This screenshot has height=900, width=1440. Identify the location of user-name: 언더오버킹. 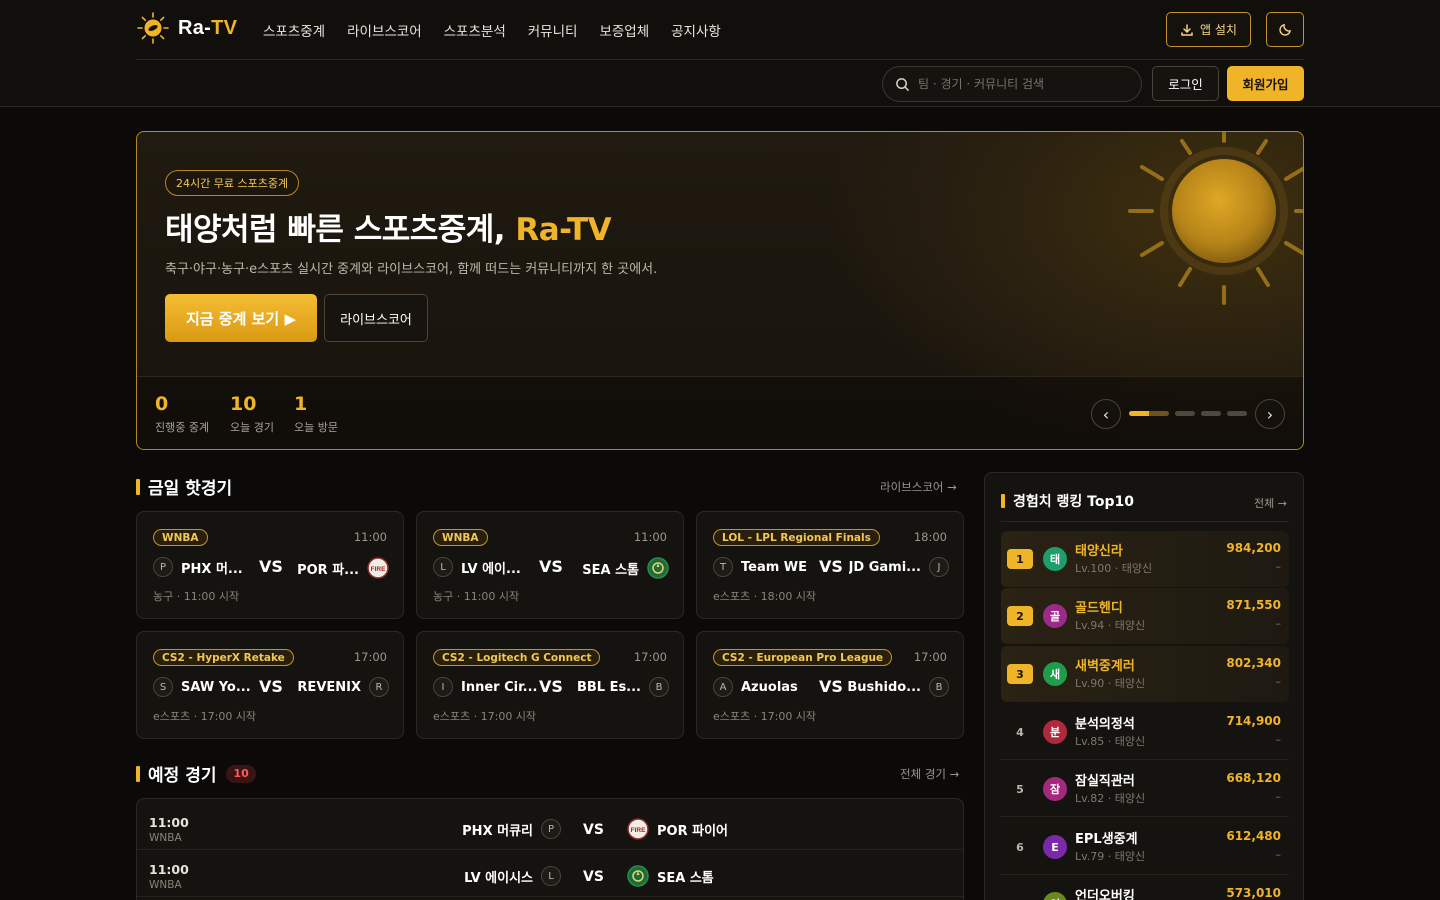
(1105, 894).